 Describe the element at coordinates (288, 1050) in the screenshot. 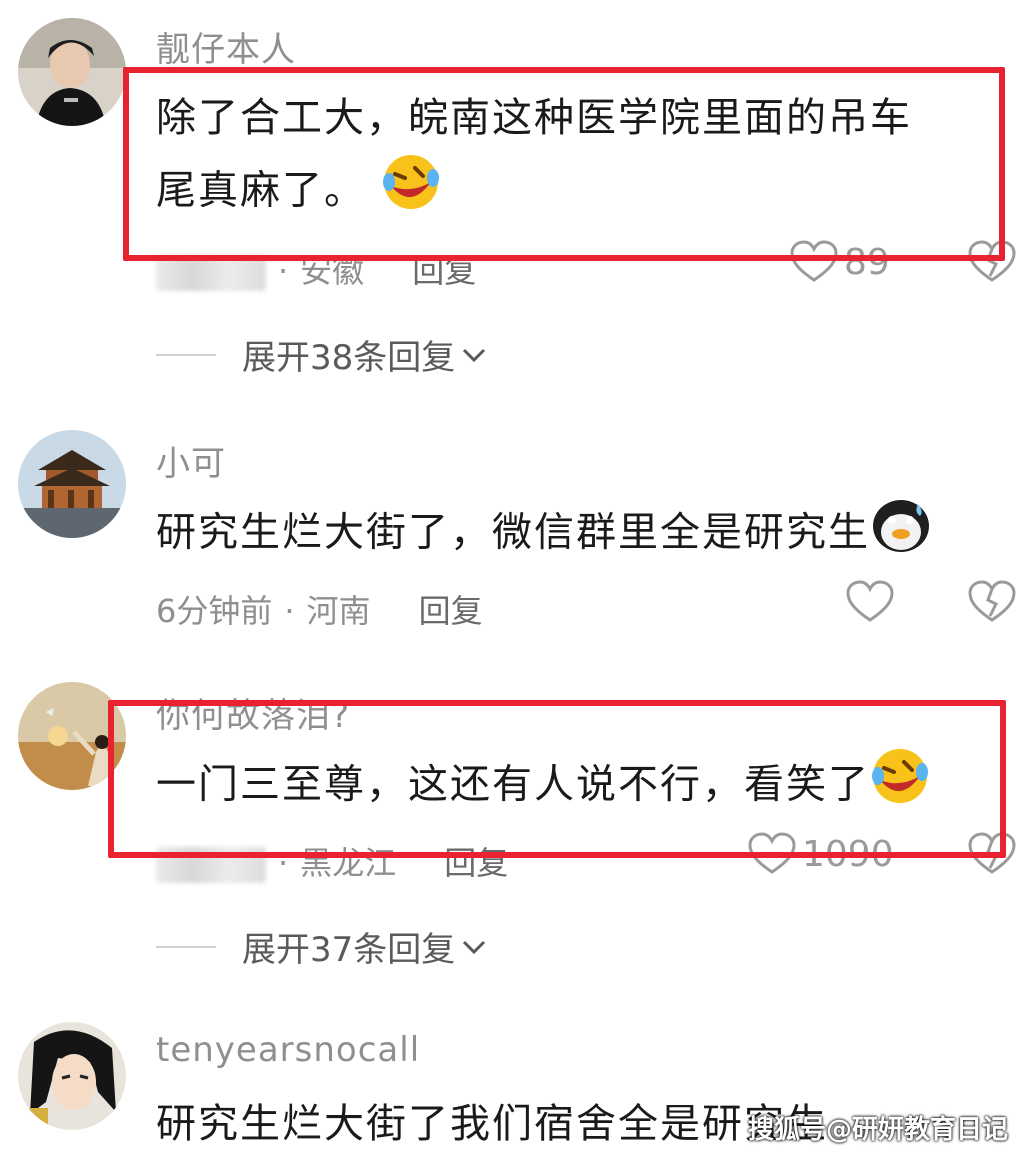

I see `username: tenyearsnocall` at that location.